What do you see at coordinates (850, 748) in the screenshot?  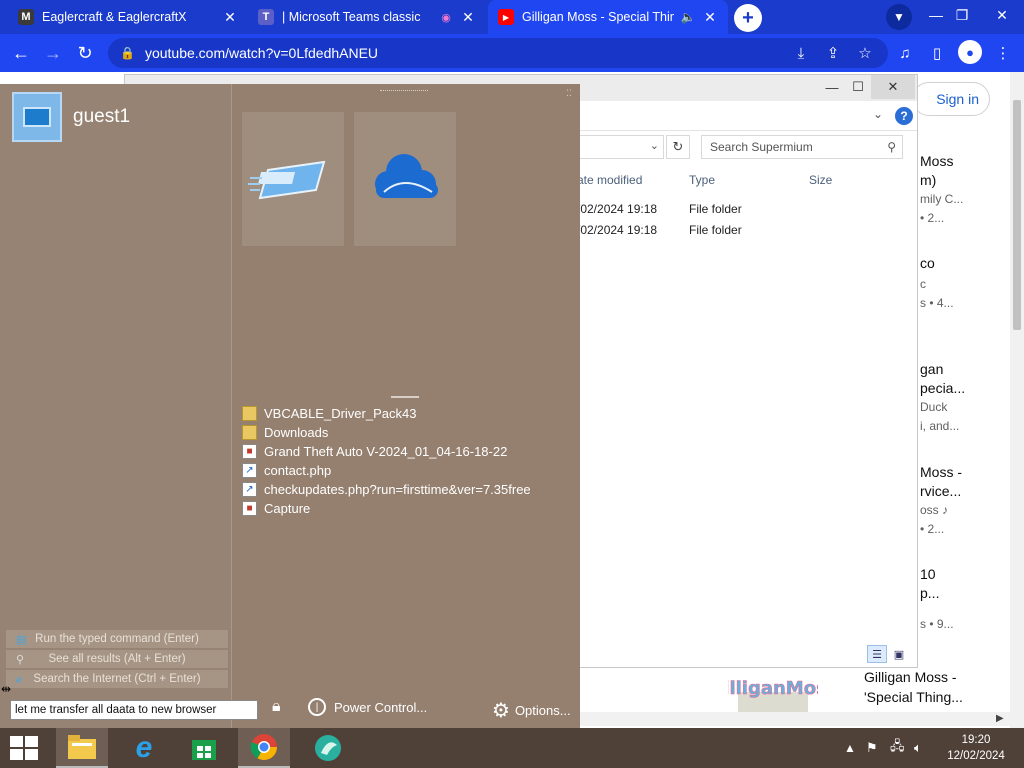 I see `show-hidden-icons-icon: ▲` at bounding box center [850, 748].